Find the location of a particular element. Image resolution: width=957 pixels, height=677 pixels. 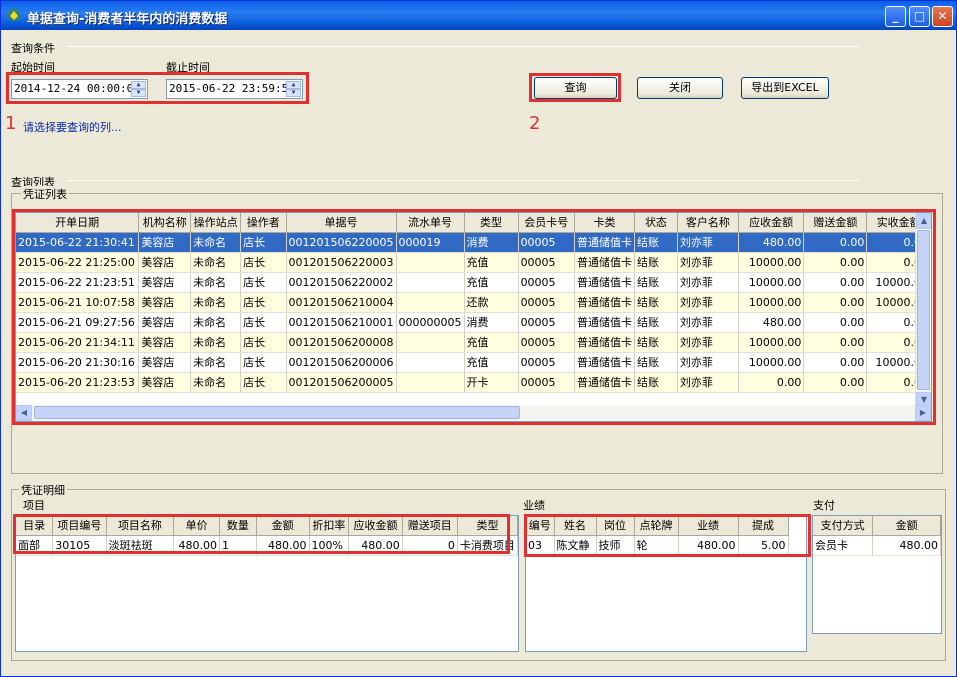

item-column-header: 项目名称 is located at coordinates (140, 526).